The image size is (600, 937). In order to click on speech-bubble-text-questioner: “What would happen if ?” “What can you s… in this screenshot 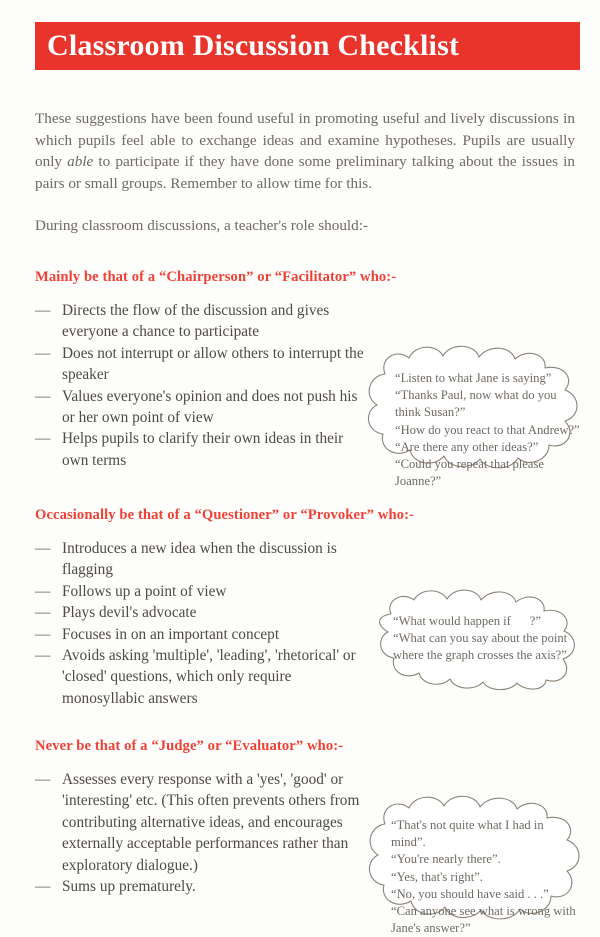, I will do `click(482, 625)`.